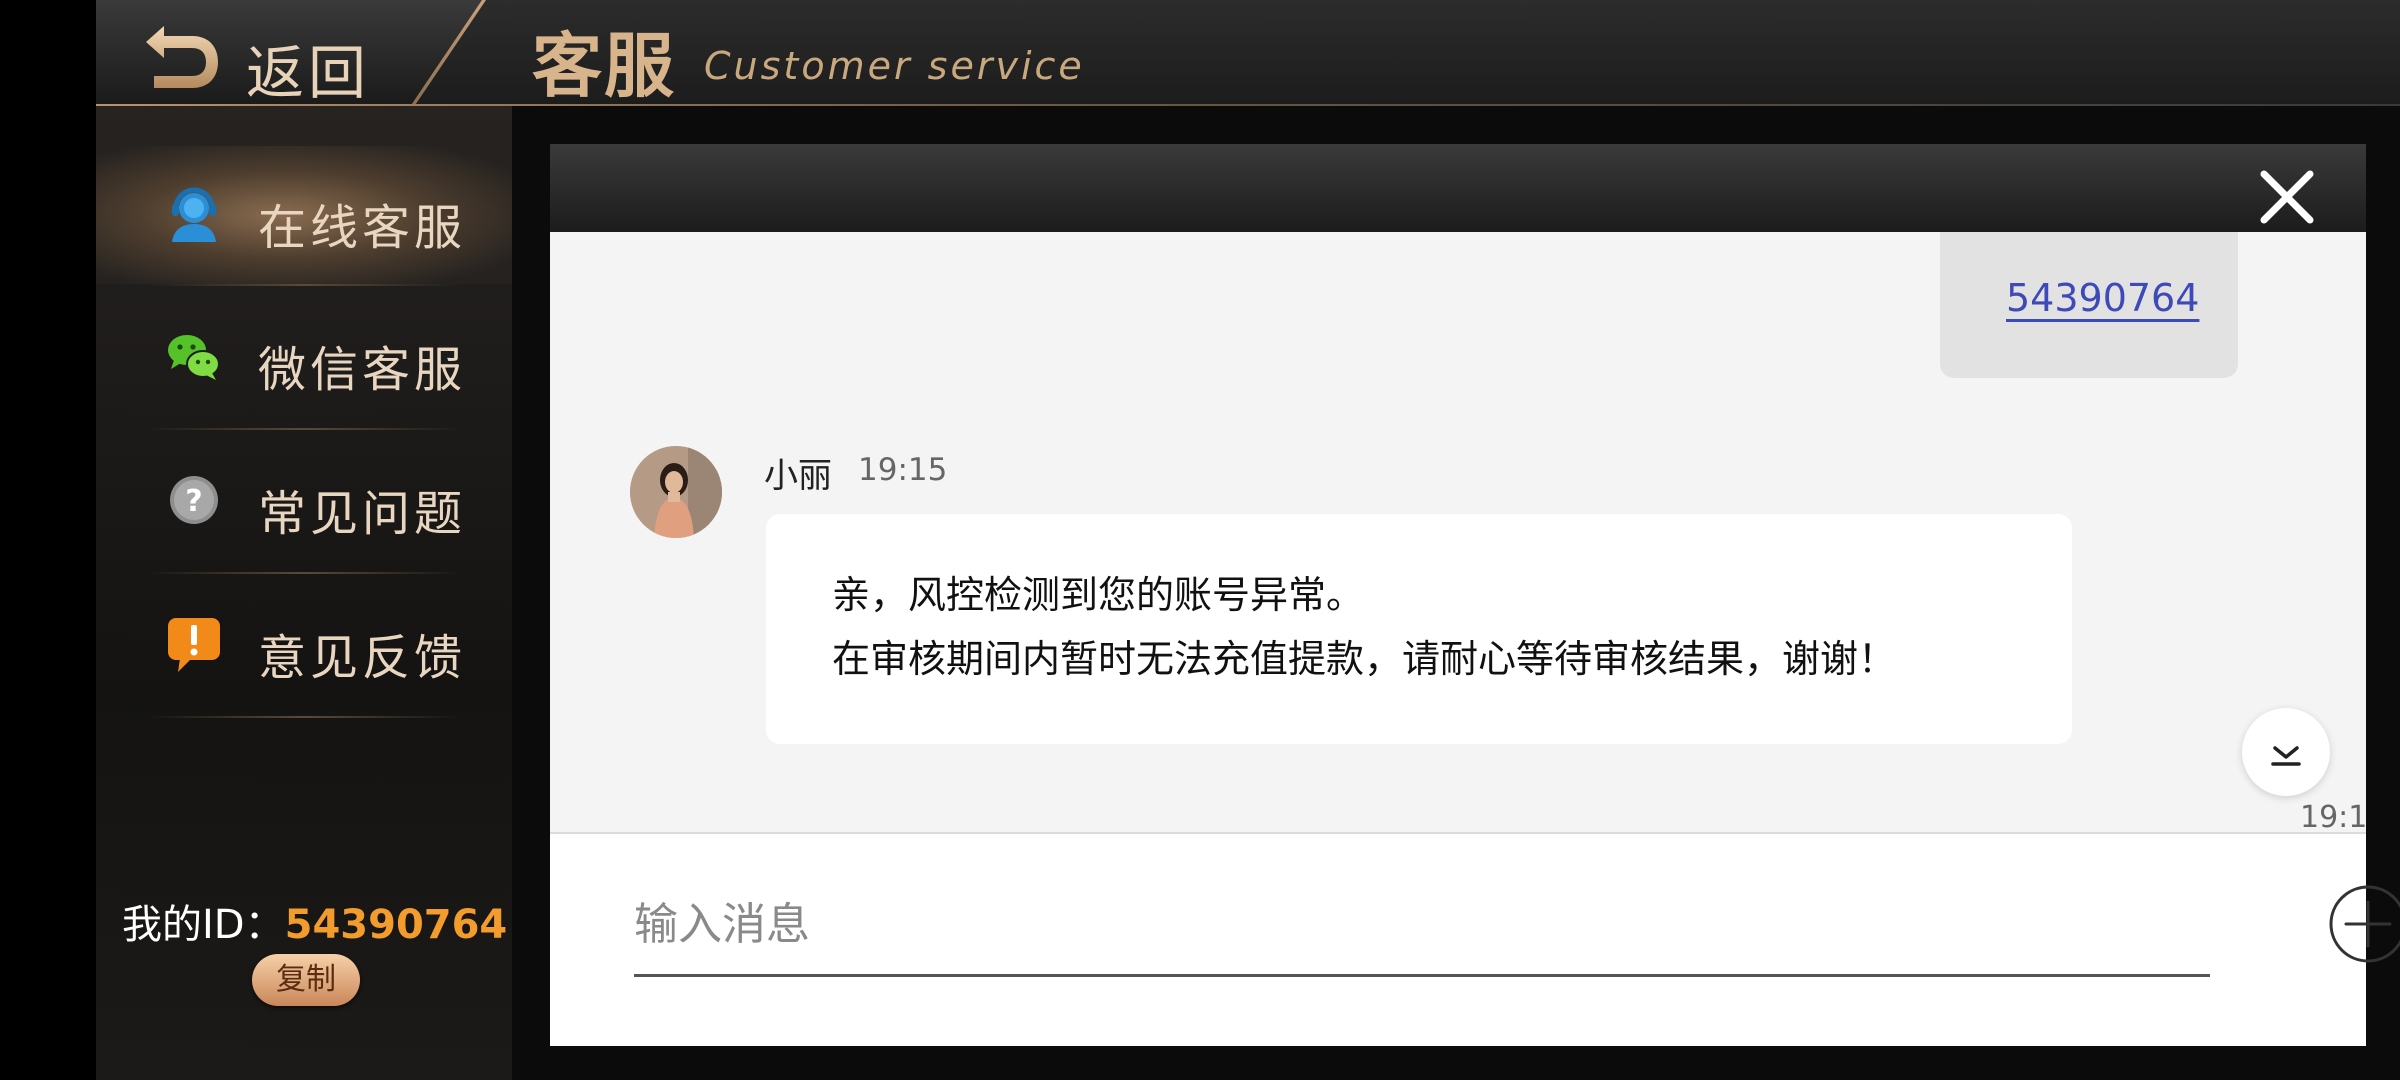 This screenshot has width=2400, height=1080. Describe the element at coordinates (2287, 197) in the screenshot. I see `close-icon` at that location.